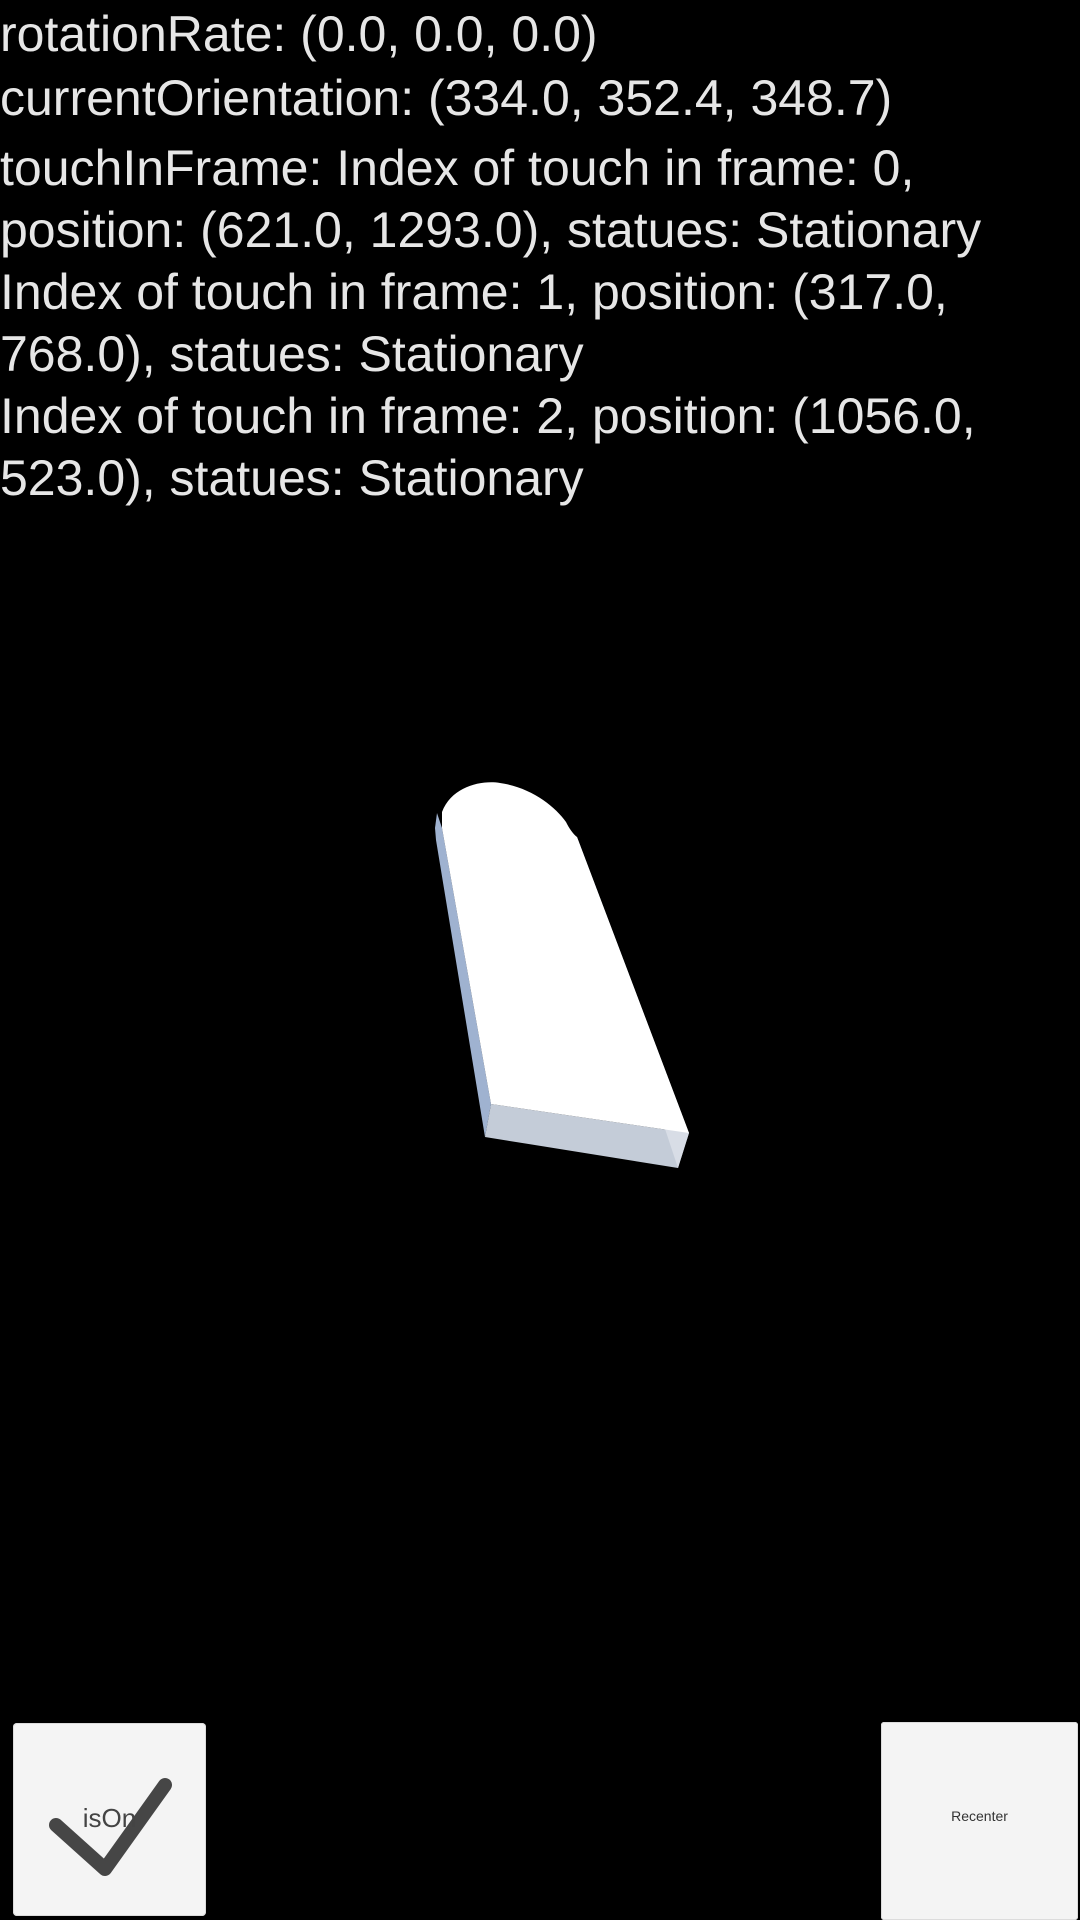 The height and width of the screenshot is (1920, 1080). Describe the element at coordinates (979, 1816) in the screenshot. I see `recenter-label: Recenter` at that location.